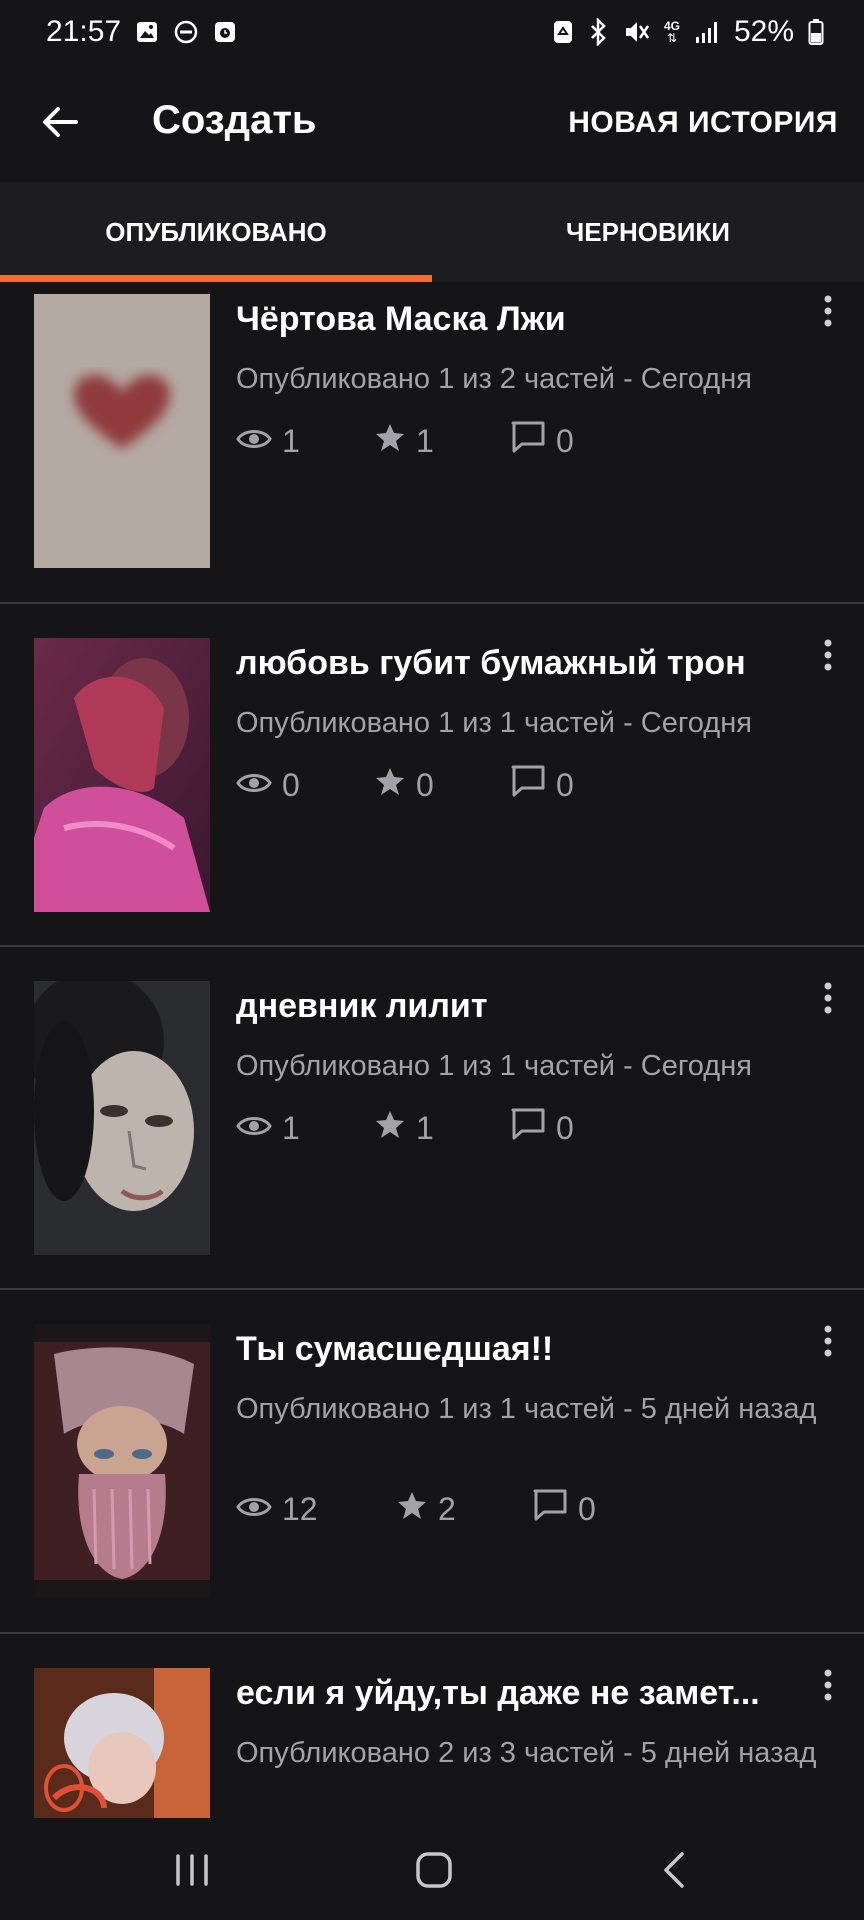 The image size is (864, 1920). What do you see at coordinates (234, 120) in the screenshot?
I see `page-title: Создать` at bounding box center [234, 120].